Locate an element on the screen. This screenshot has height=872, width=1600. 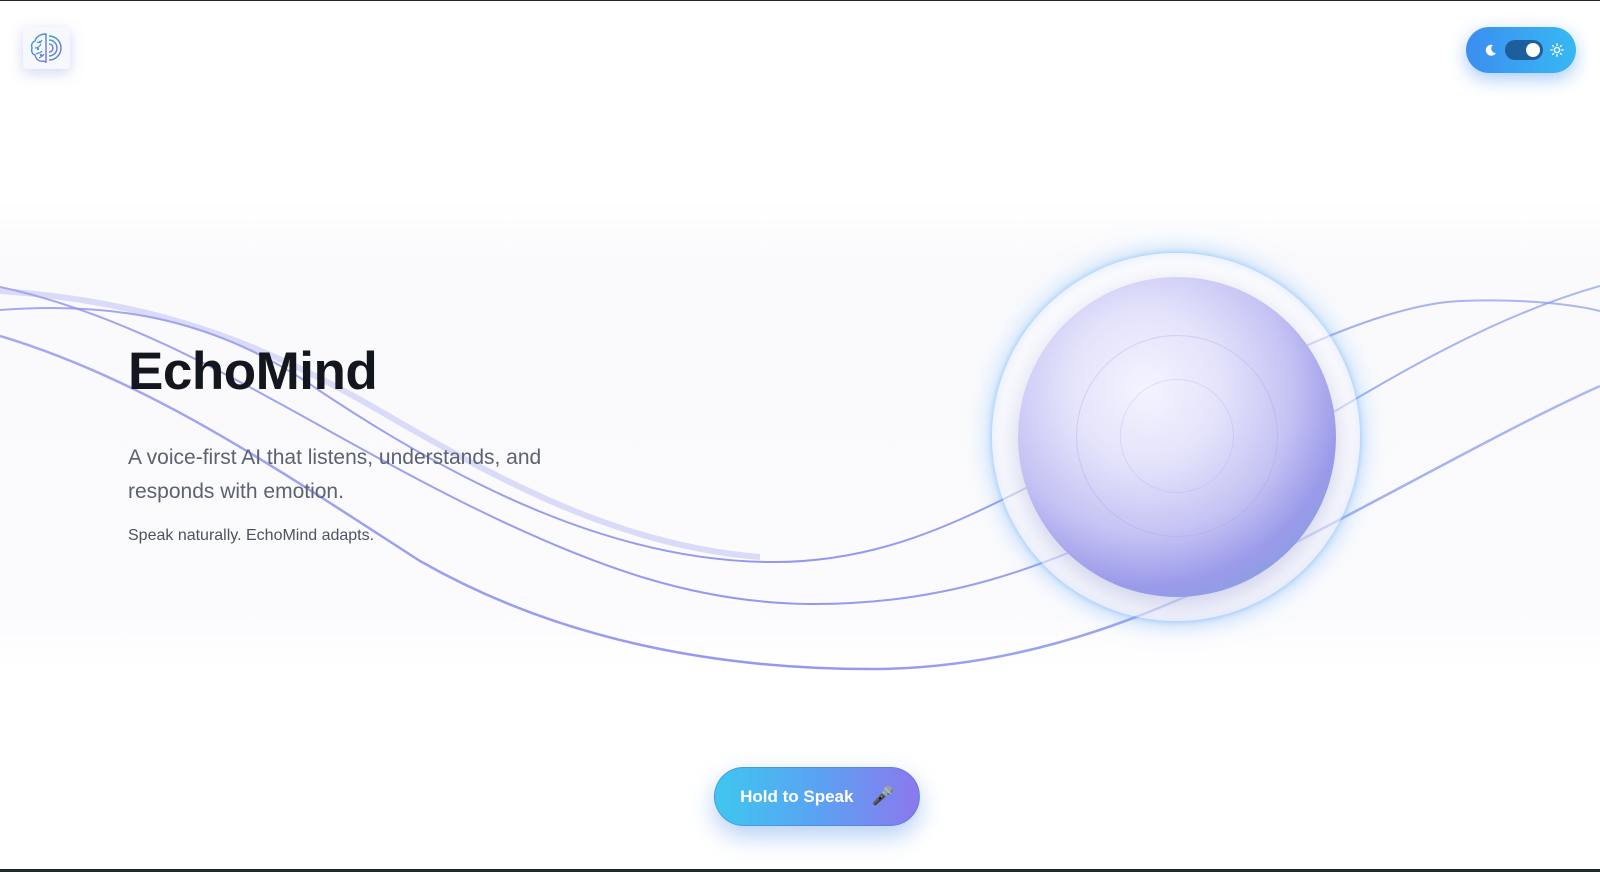
hold-to-speak-button: Hold to Speak 🎤 is located at coordinates (817, 796).